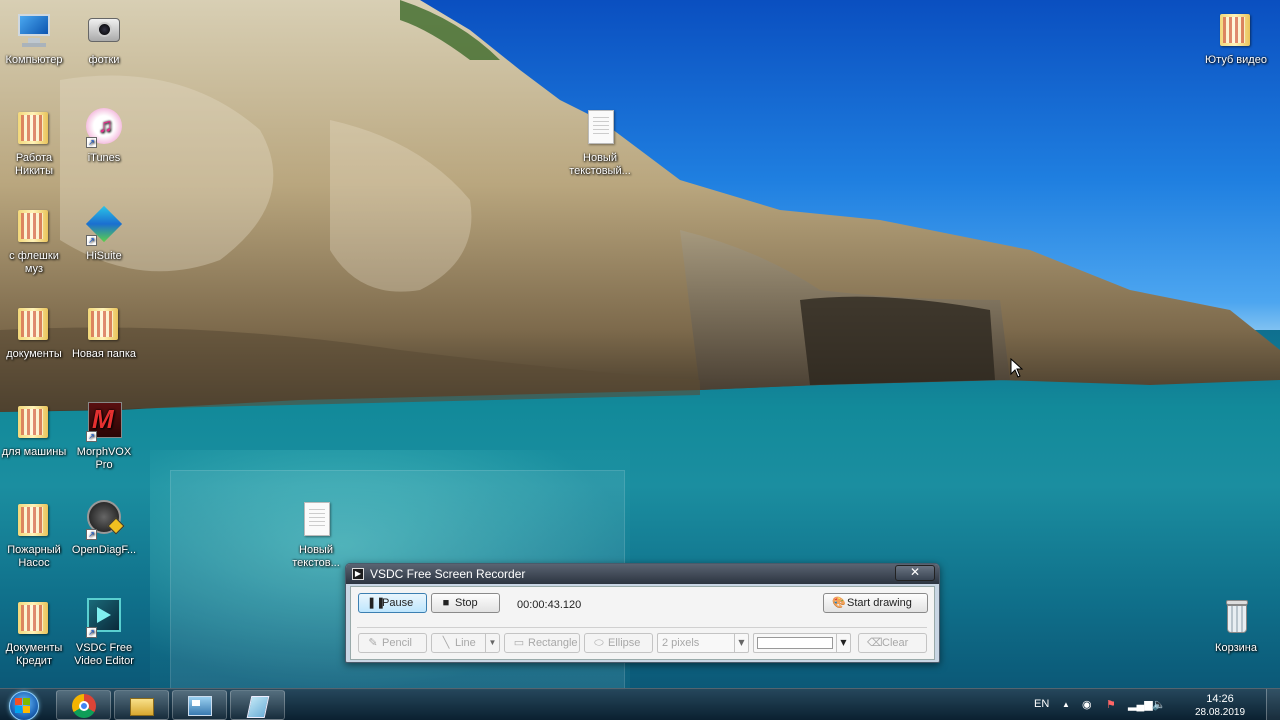 This screenshot has height=720, width=1280. I want to click on desktop-icon-label: для машины, so click(34, 452).